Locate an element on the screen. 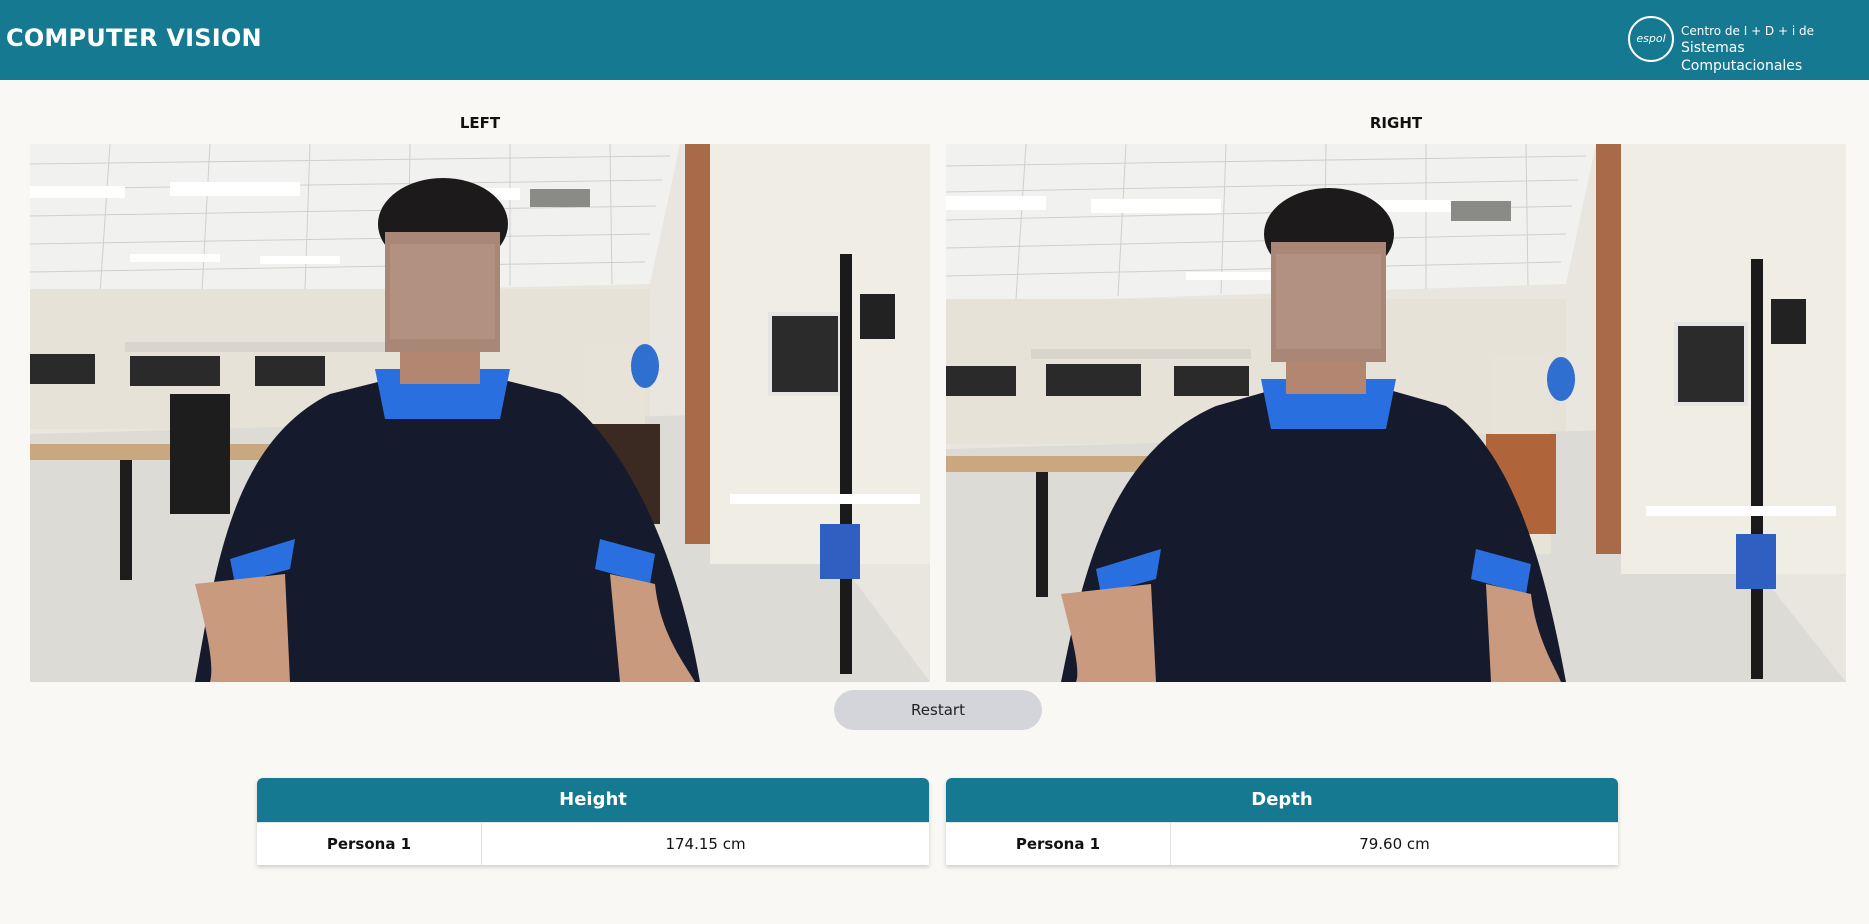 Image resolution: width=1869 pixels, height=924 pixels. table-row: Persona 1 79.60 cm is located at coordinates (1282, 843).